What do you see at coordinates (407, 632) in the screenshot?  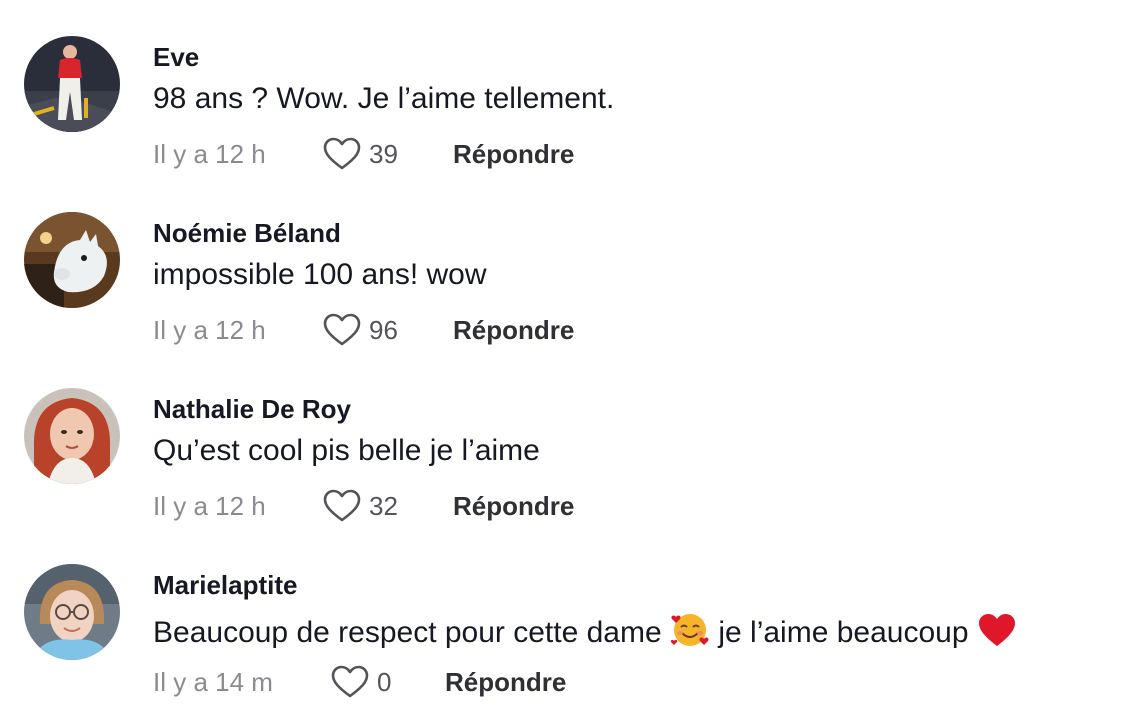 I see `comment-text-part: Beaucoup de respect pour cette dame` at bounding box center [407, 632].